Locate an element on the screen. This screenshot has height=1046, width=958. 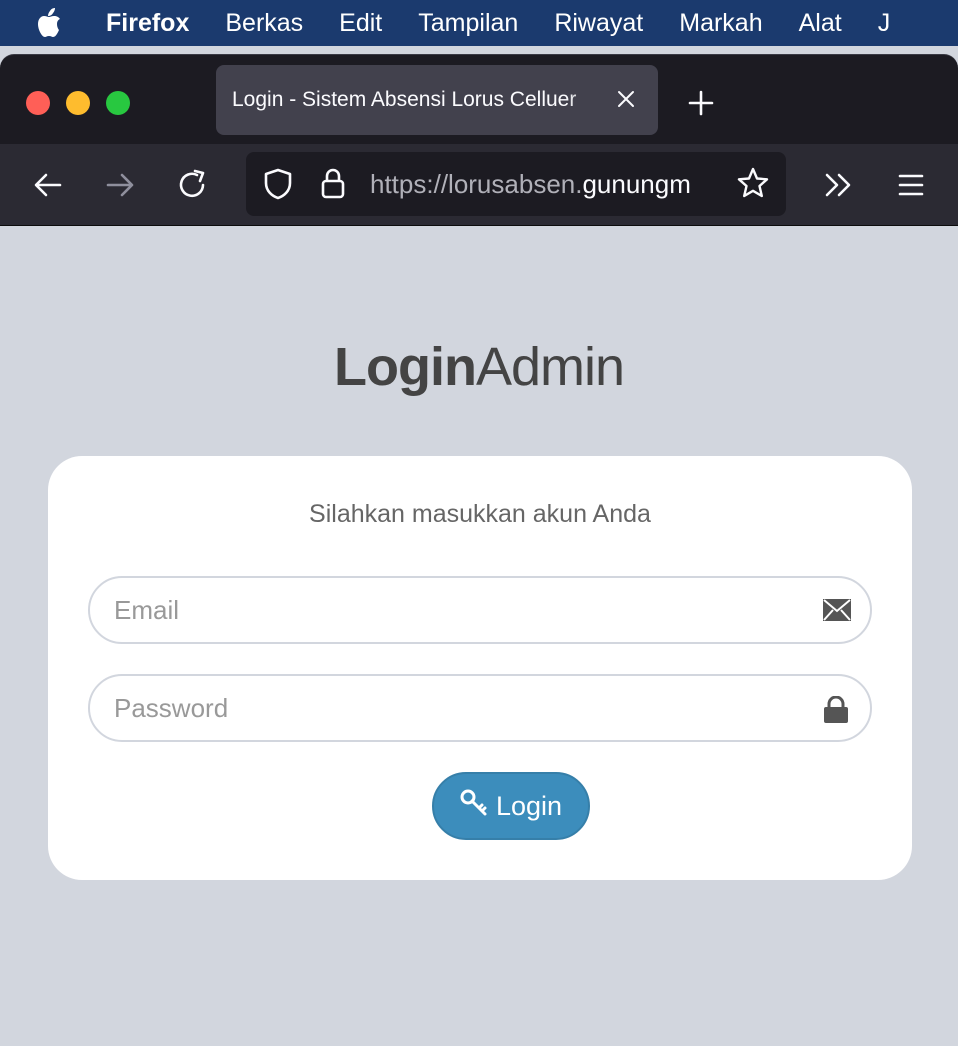
login-button: Login is located at coordinates (511, 806).